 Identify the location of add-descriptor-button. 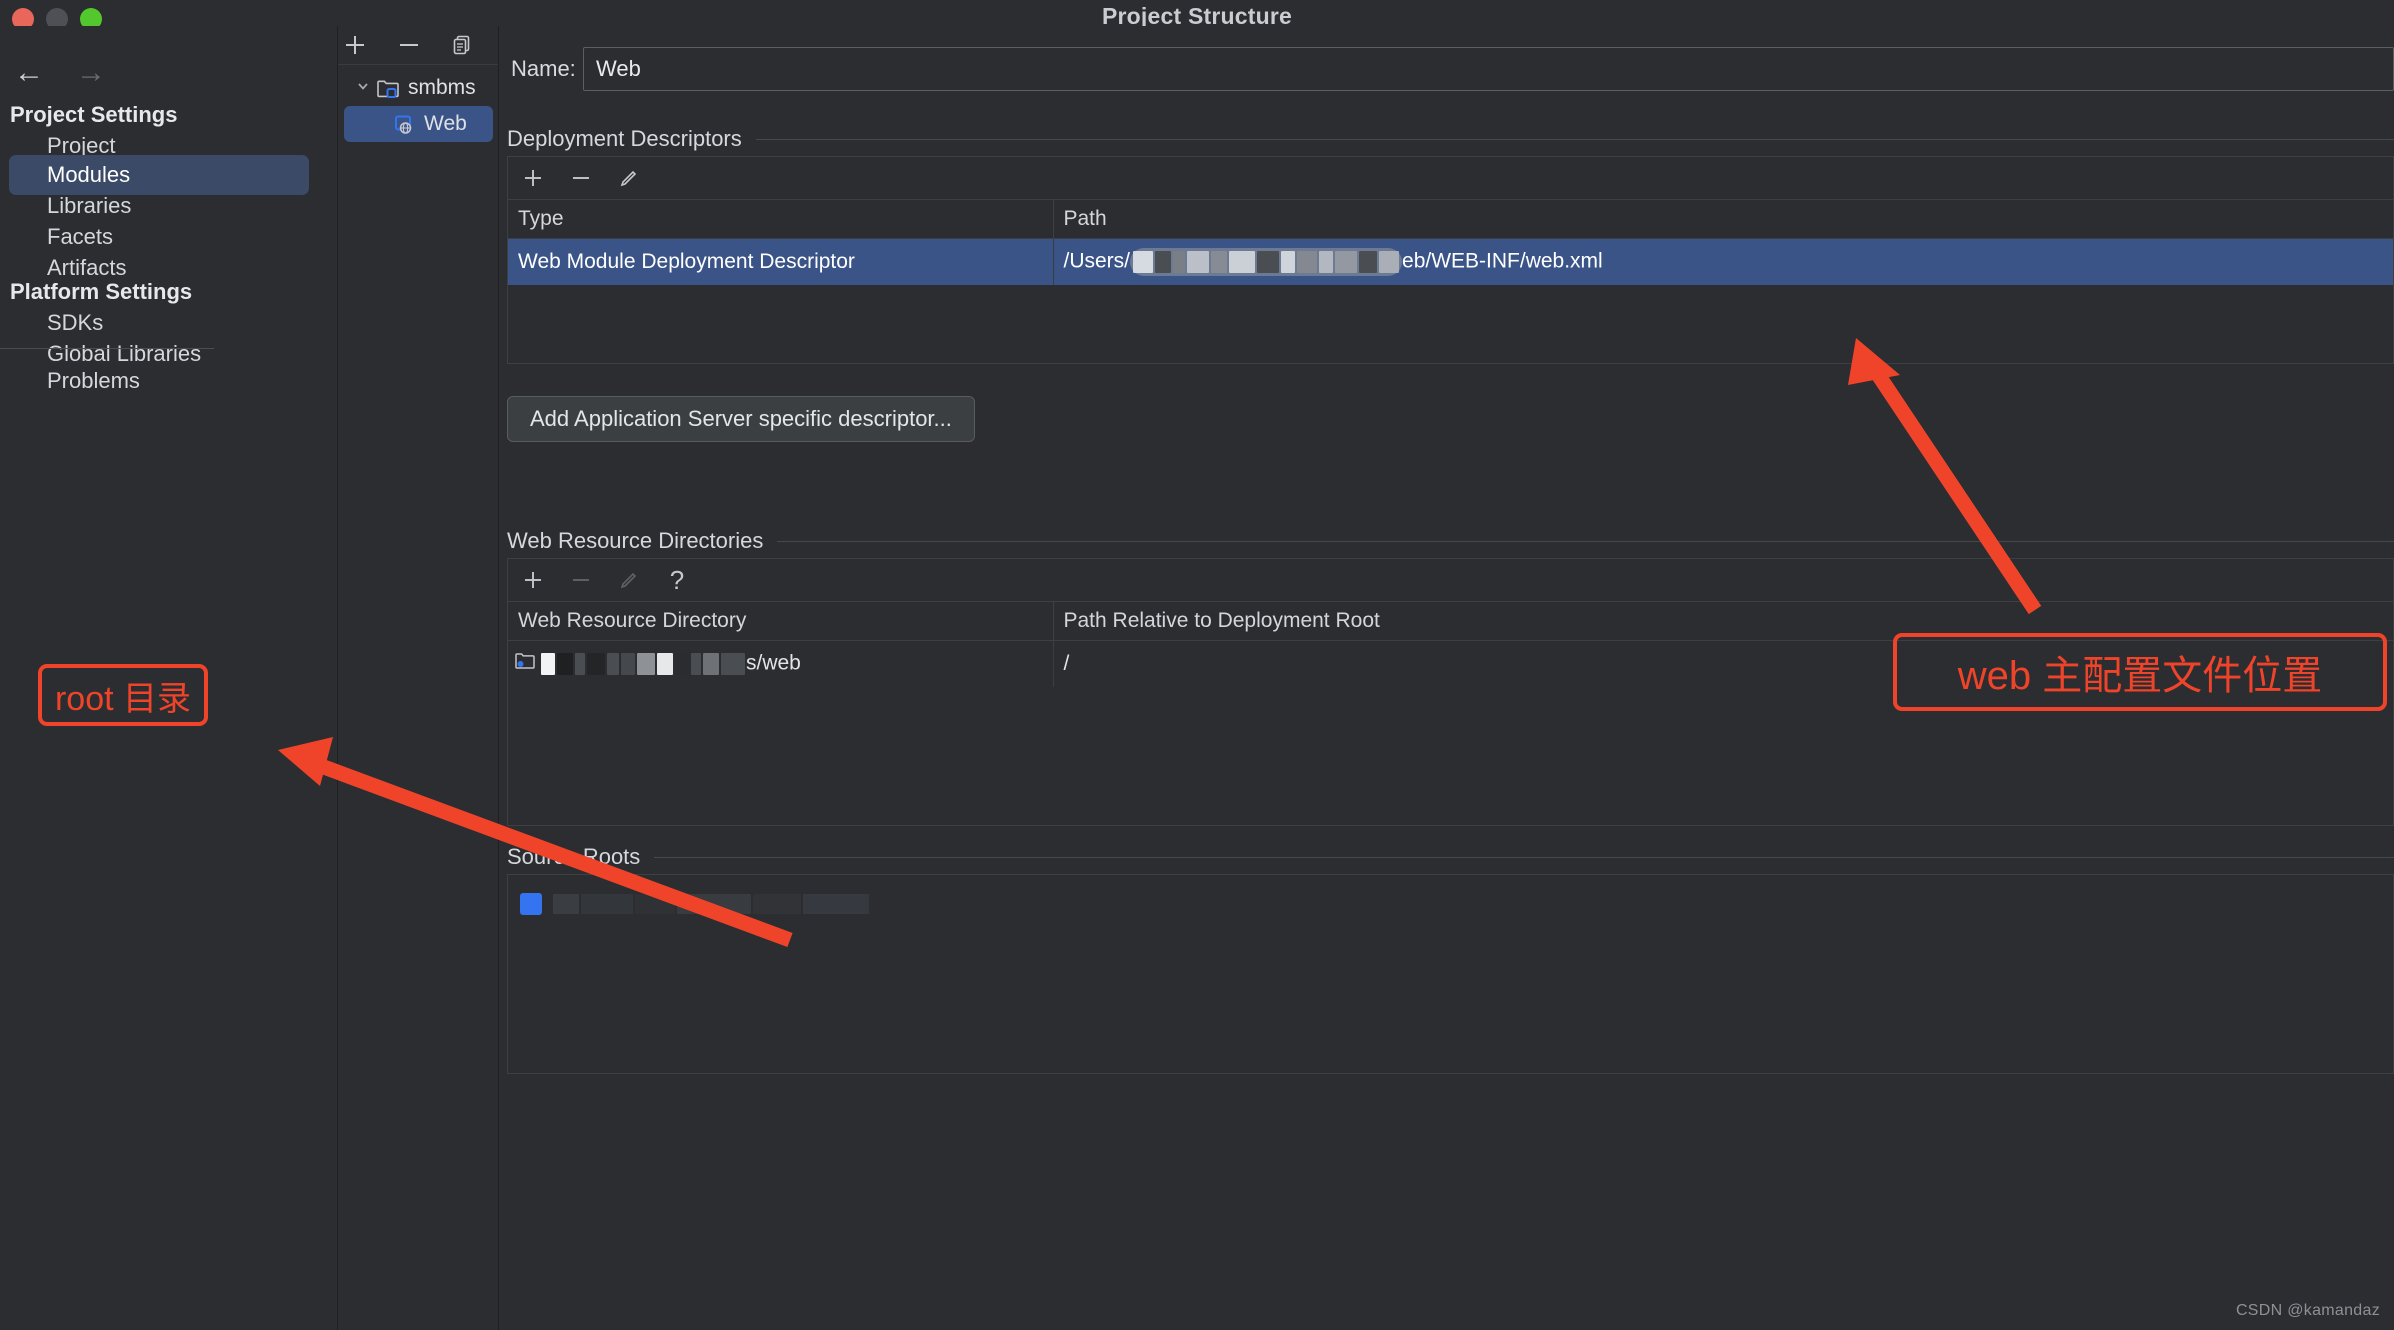
(533, 178).